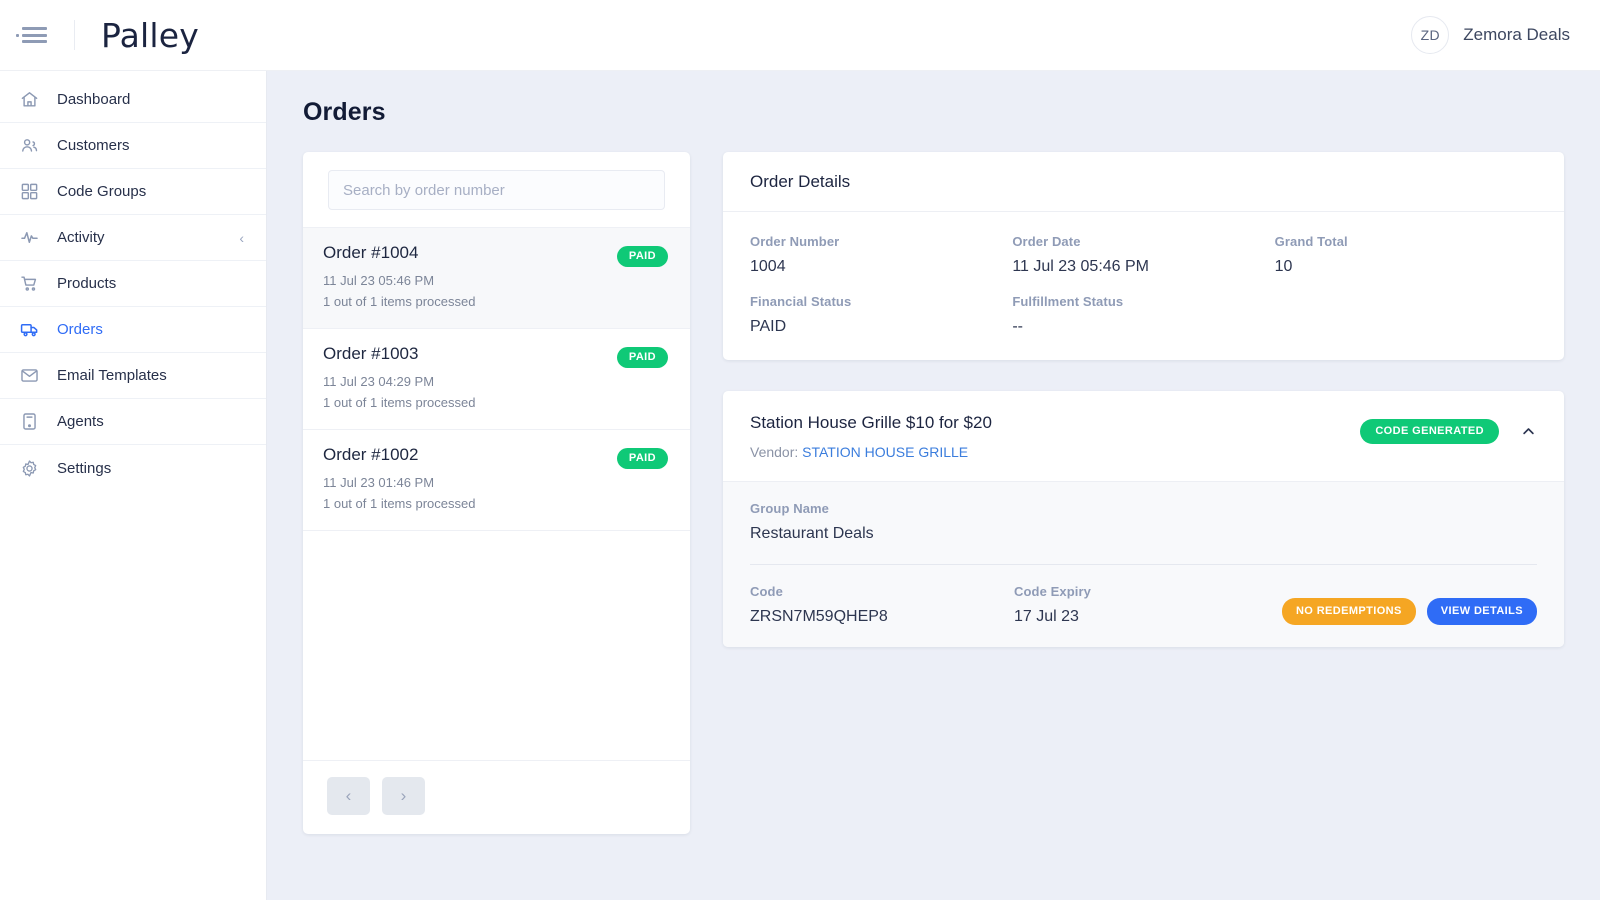 The width and height of the screenshot is (1600, 900). I want to click on pagination-next-button: ›, so click(403, 796).